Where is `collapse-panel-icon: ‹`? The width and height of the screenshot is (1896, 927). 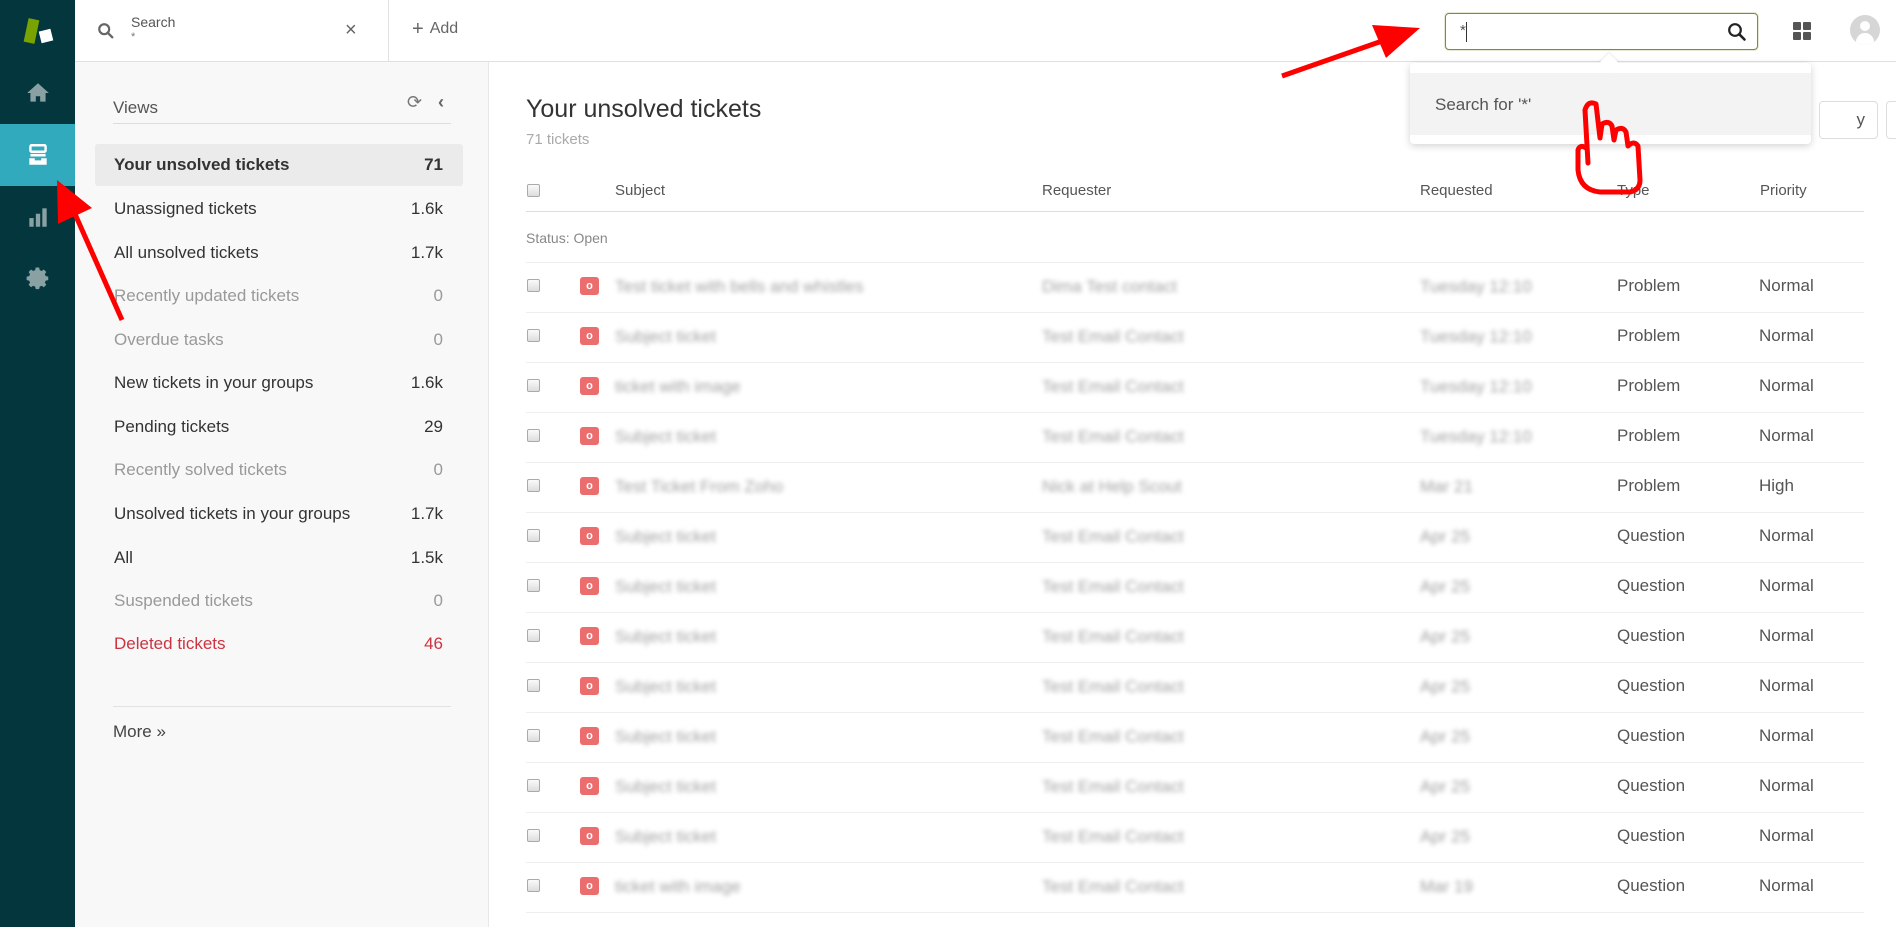 collapse-panel-icon: ‹ is located at coordinates (441, 102).